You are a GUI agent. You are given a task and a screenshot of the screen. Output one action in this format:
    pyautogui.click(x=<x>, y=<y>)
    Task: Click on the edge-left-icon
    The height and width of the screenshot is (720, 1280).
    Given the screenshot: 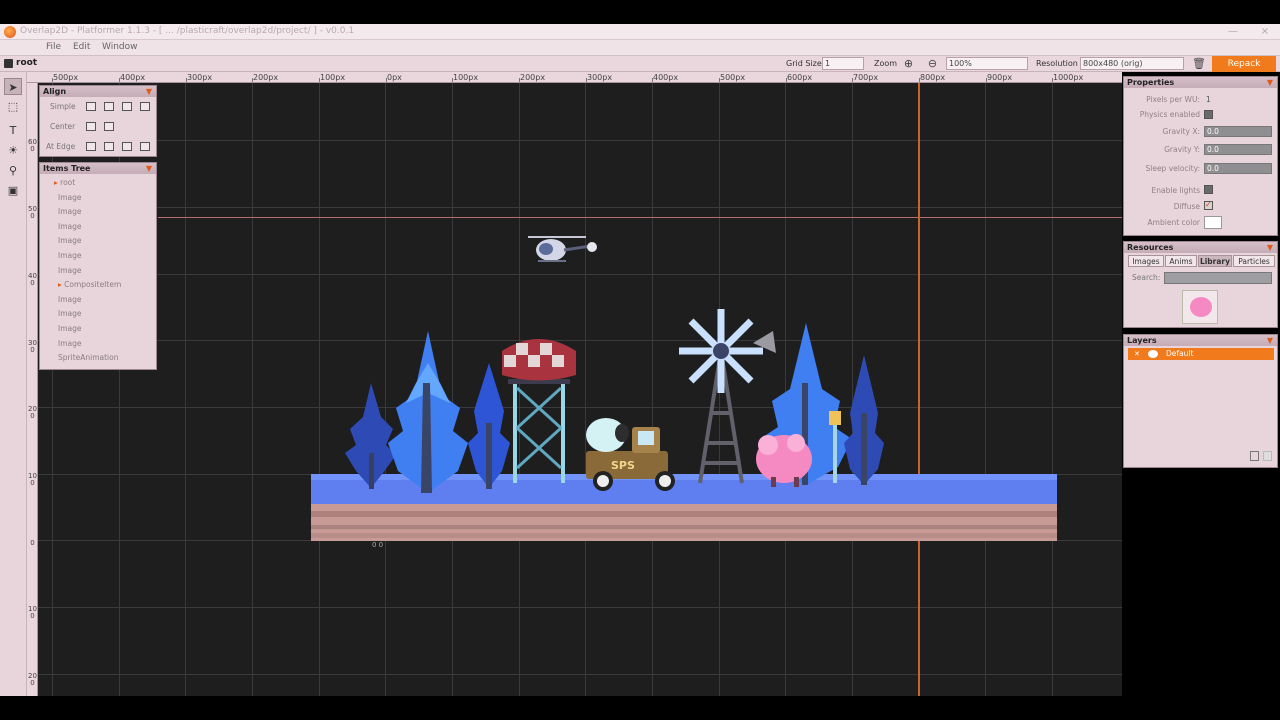 What is the action you would take?
    pyautogui.click(x=91, y=146)
    